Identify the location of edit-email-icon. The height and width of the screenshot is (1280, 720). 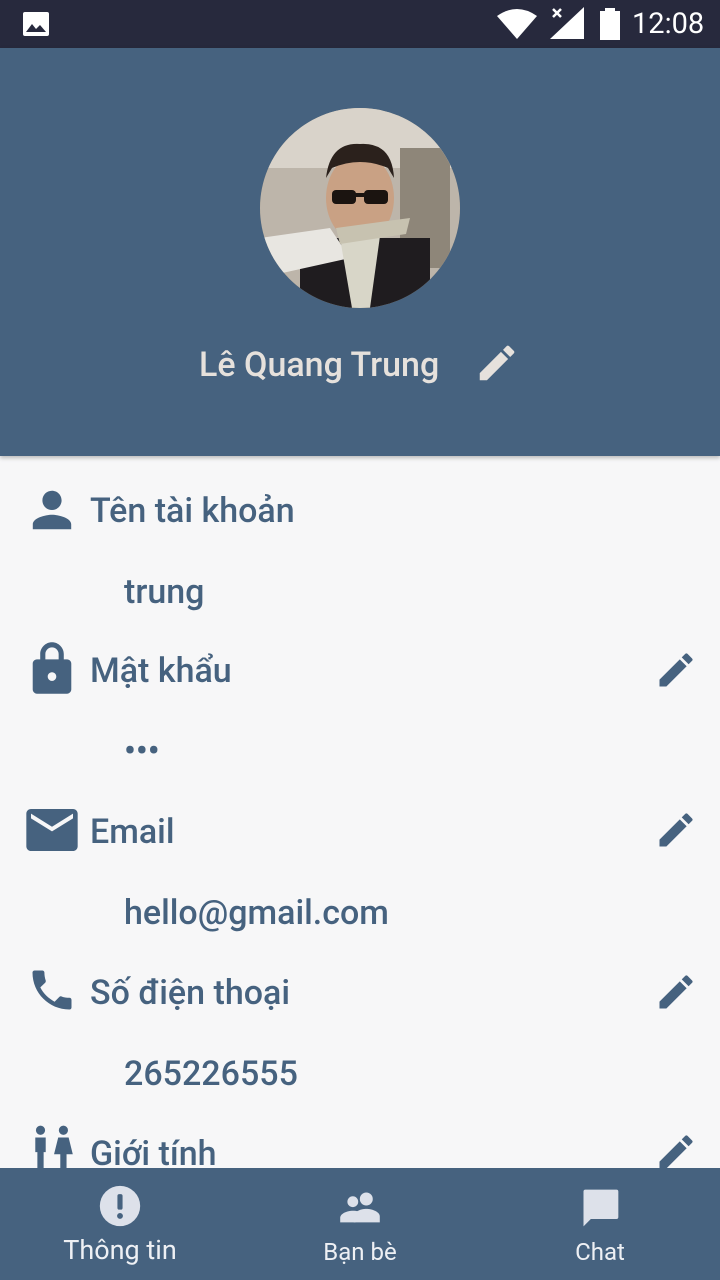
(676, 830).